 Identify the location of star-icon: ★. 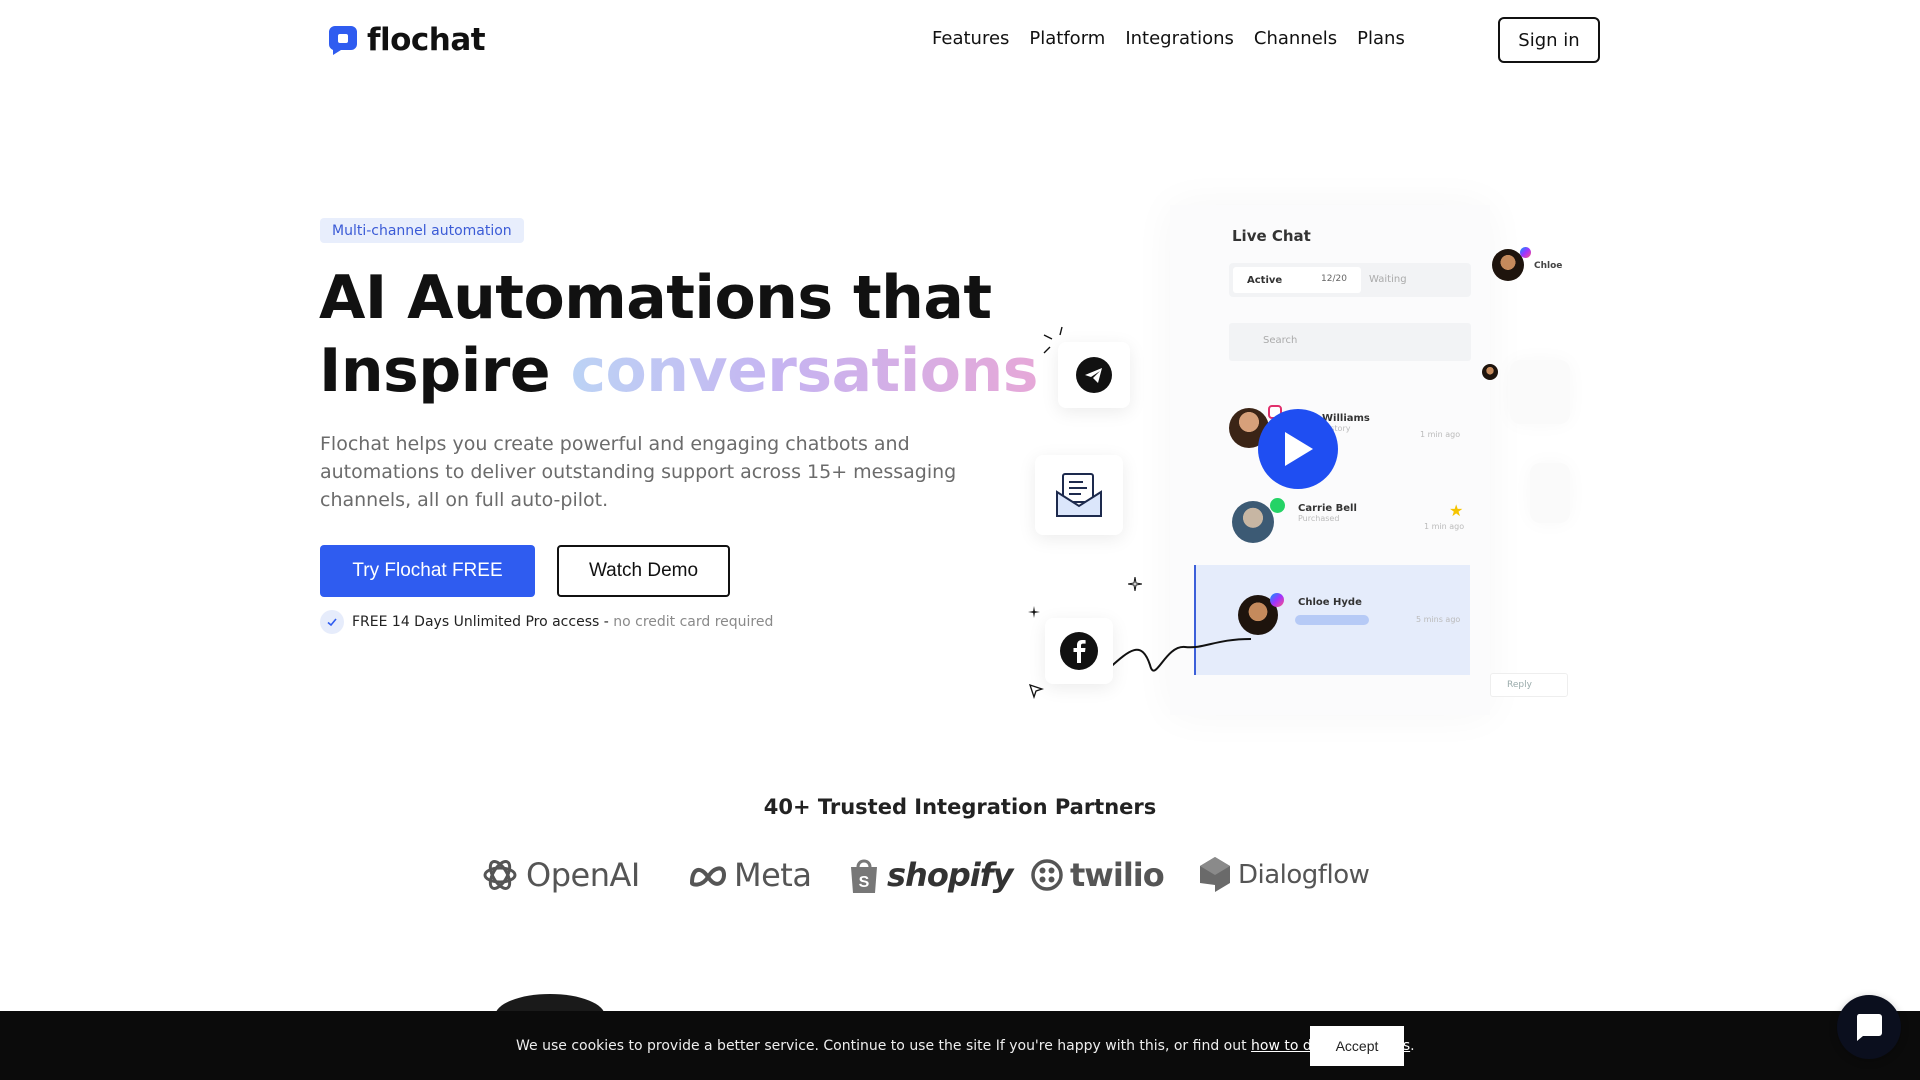
(1456, 510).